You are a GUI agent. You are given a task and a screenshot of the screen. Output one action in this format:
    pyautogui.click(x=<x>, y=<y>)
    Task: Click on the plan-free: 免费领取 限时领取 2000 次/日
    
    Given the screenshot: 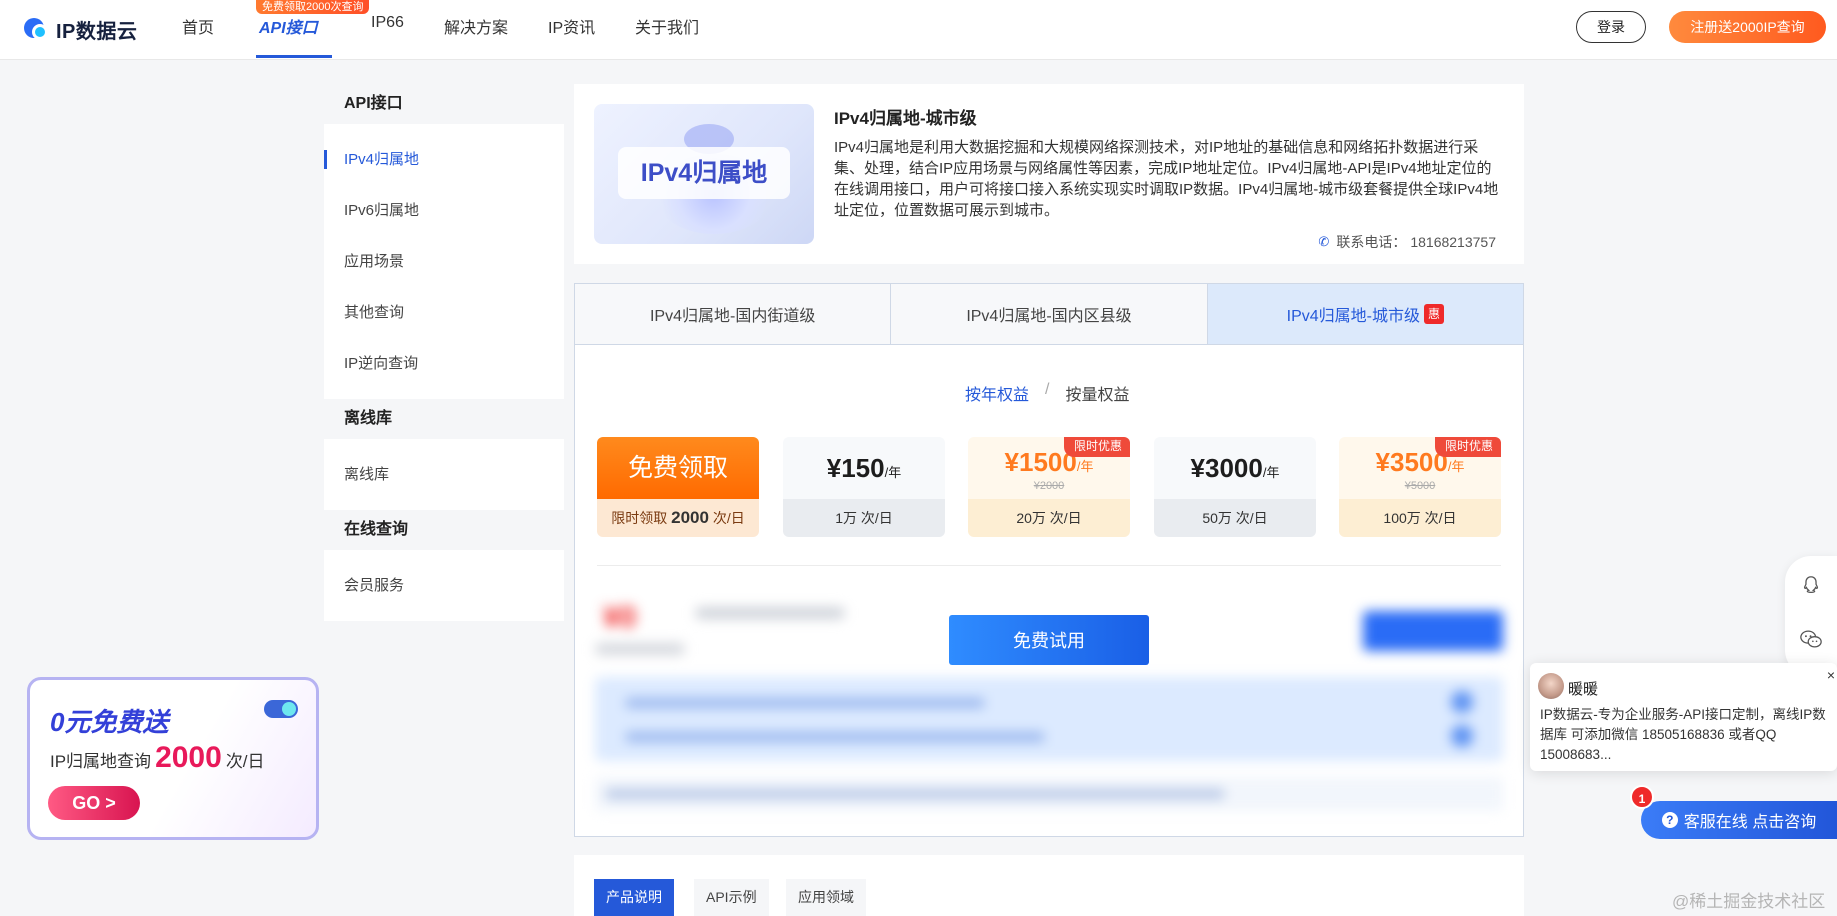 What is the action you would take?
    pyautogui.click(x=678, y=487)
    